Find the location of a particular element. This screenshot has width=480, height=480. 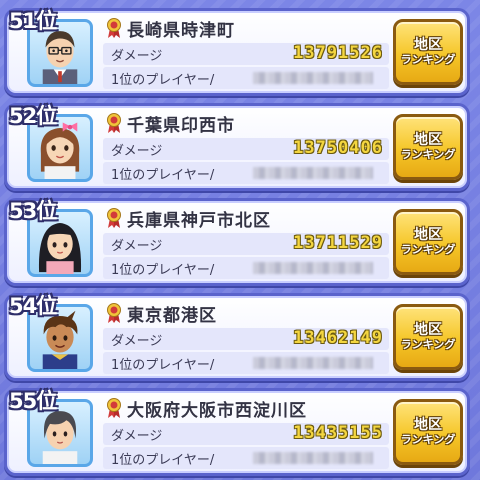

area-row: 千葉県印西市 is located at coordinates (245, 123).